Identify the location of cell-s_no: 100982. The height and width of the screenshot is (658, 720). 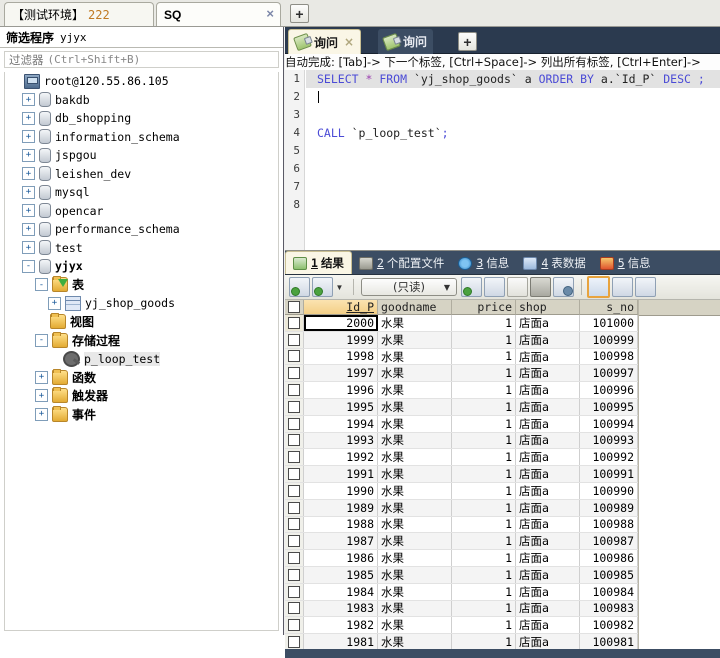
(609, 625).